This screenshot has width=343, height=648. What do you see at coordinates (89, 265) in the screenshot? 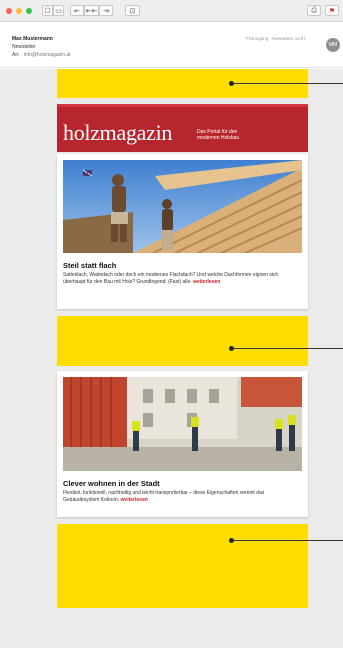
I see `article-title: Steil statt flach` at bounding box center [89, 265].